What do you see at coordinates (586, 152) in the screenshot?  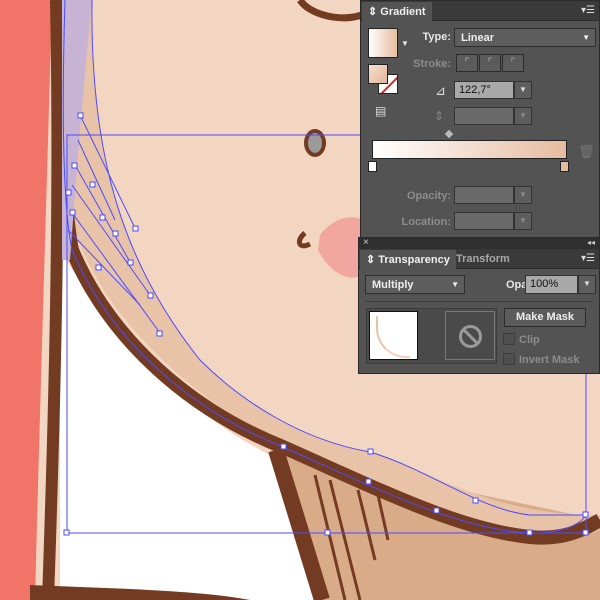 I see `trash-icon: 🗑` at bounding box center [586, 152].